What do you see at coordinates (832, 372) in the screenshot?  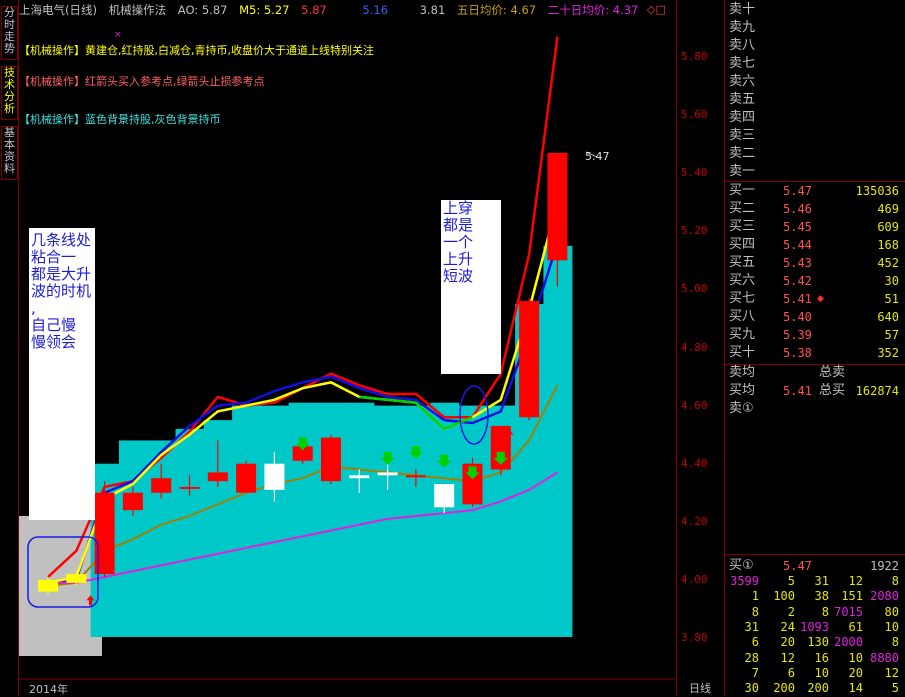 I see `total-sell-label: 总卖` at bounding box center [832, 372].